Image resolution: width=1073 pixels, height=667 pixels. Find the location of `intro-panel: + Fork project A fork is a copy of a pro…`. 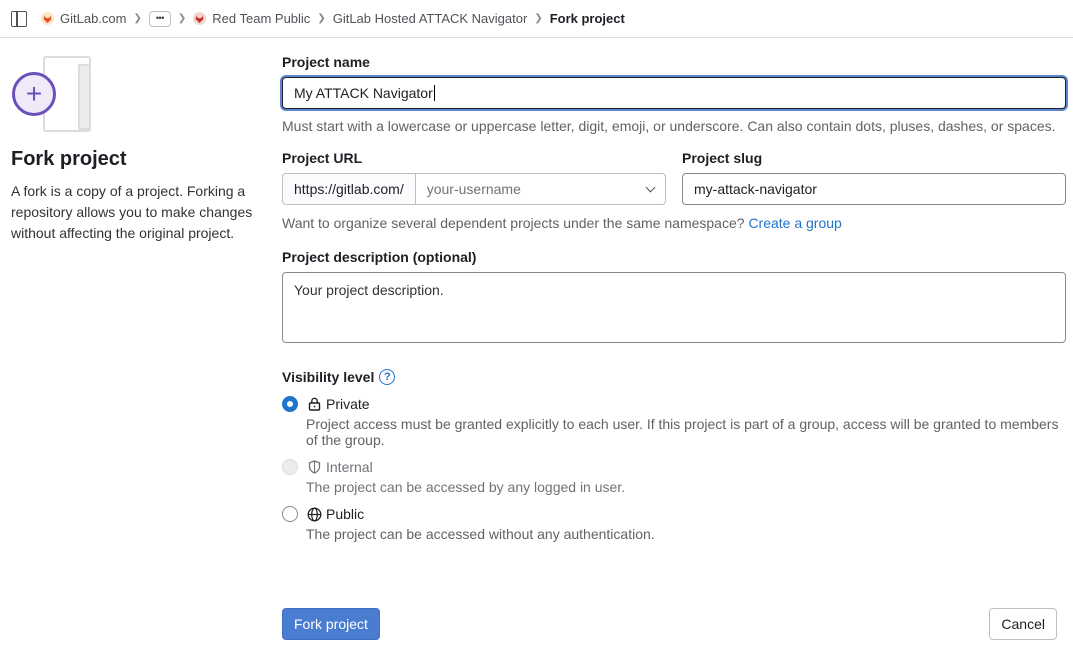

intro-panel: + Fork project A fork is a copy of a pro… is located at coordinates (133, 149).